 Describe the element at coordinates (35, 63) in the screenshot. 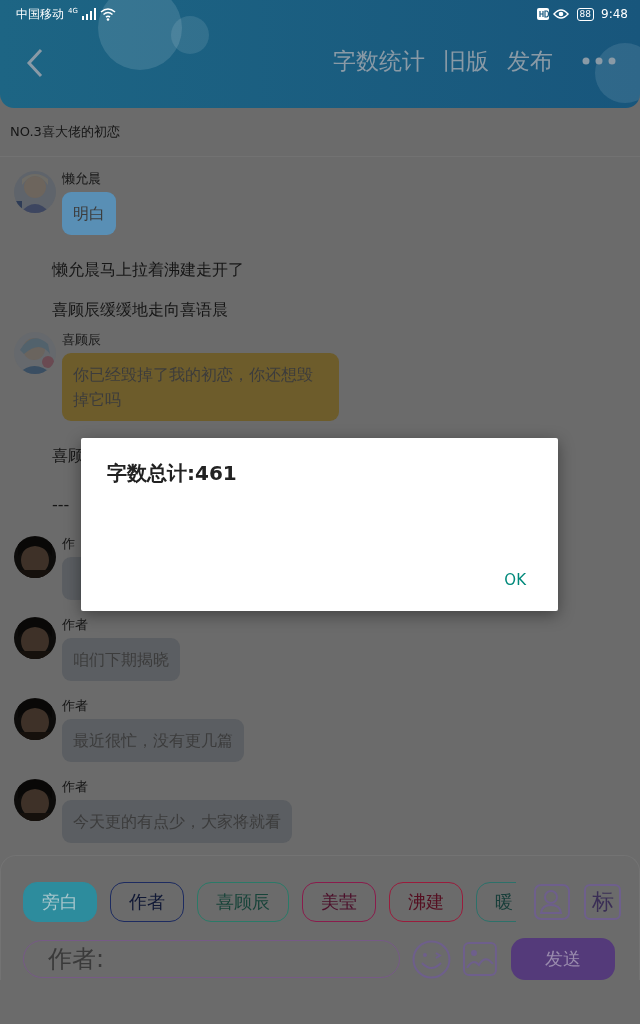

I see `back-icon` at that location.